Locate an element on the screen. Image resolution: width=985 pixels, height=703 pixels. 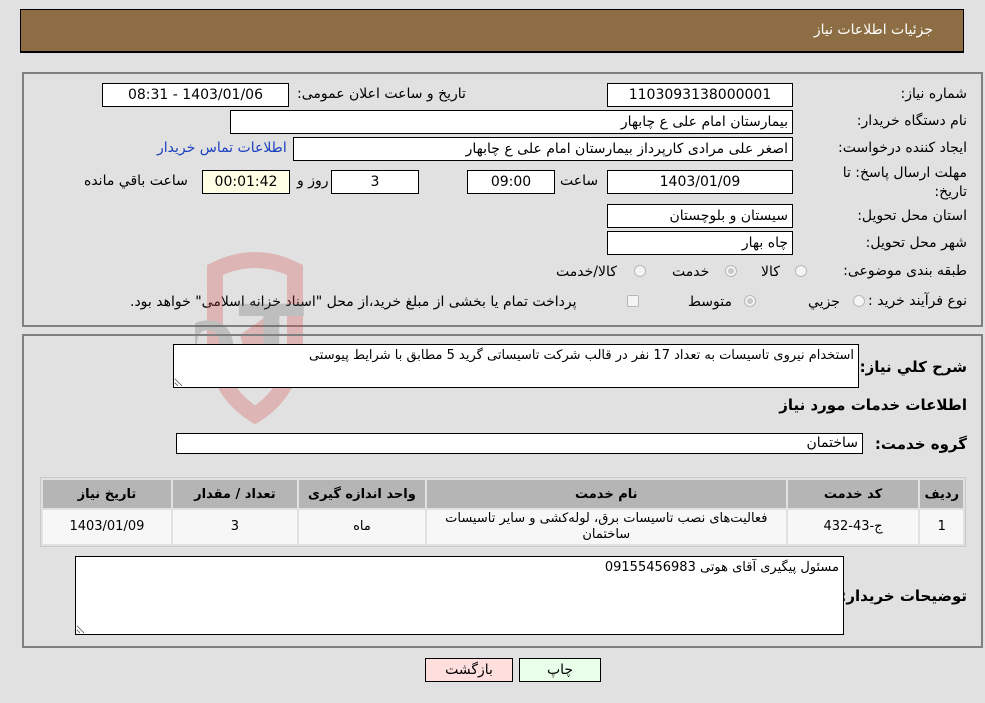
deadline-label: مهلت ارسال پاسخ: تا تاریخ: is located at coordinates (904, 182).